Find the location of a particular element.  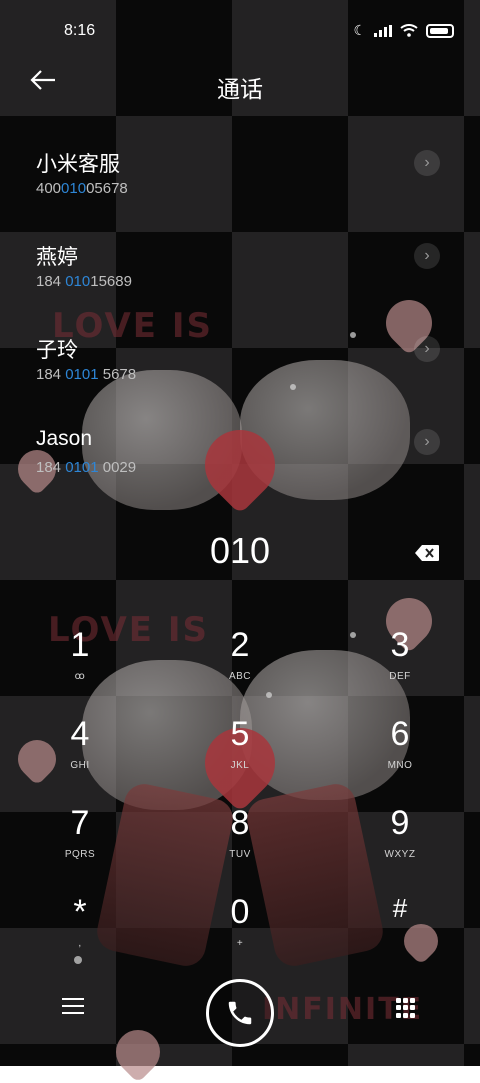

contact-number: 184 01015689 is located at coordinates (84, 281).